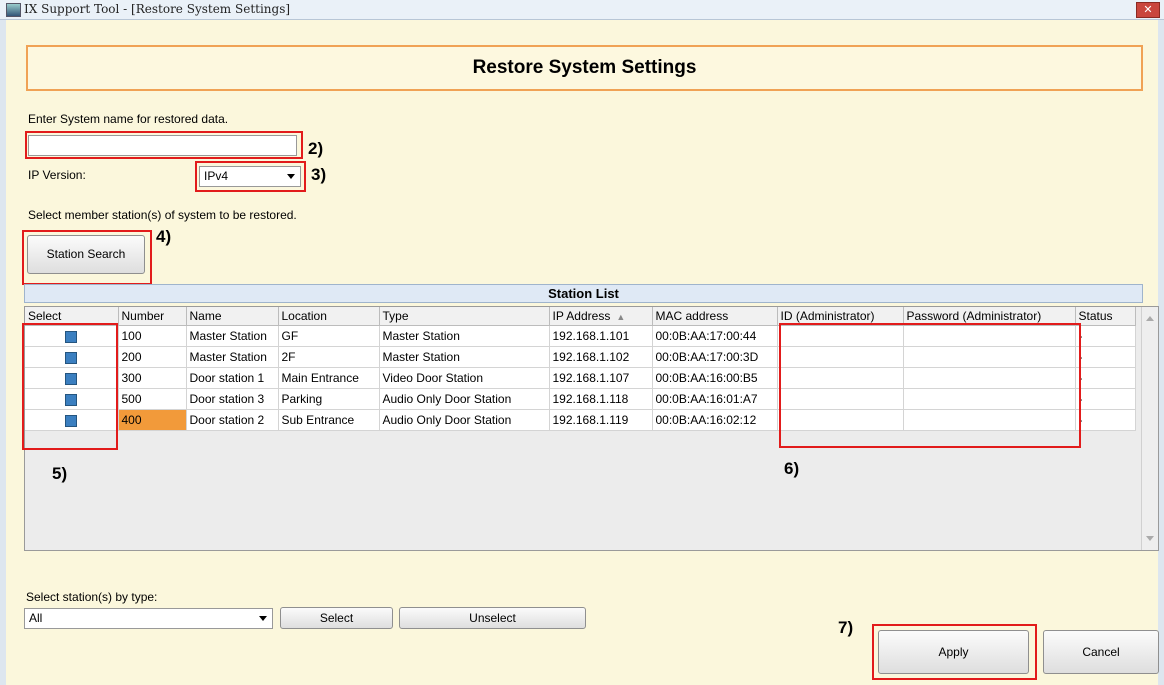  I want to click on callout-5: 5), so click(60, 473).